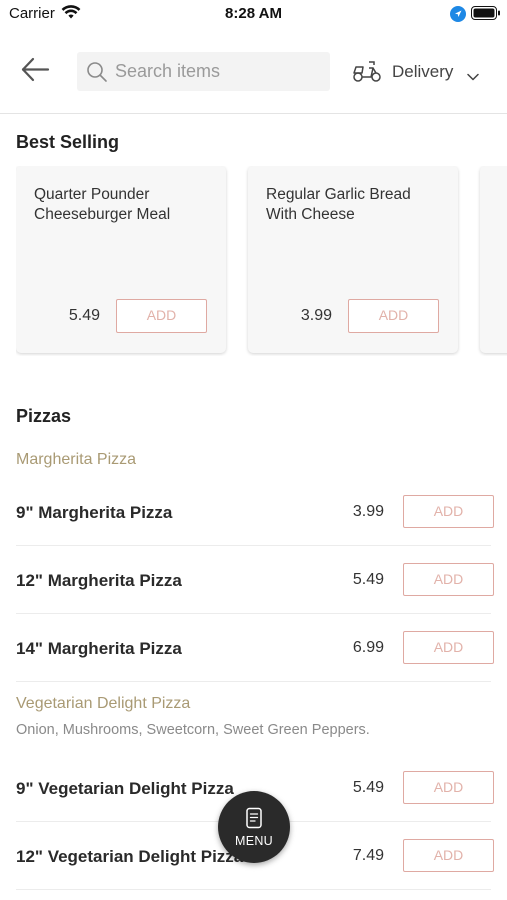 The height and width of the screenshot is (900, 507). I want to click on menu-book-icon, so click(254, 820).